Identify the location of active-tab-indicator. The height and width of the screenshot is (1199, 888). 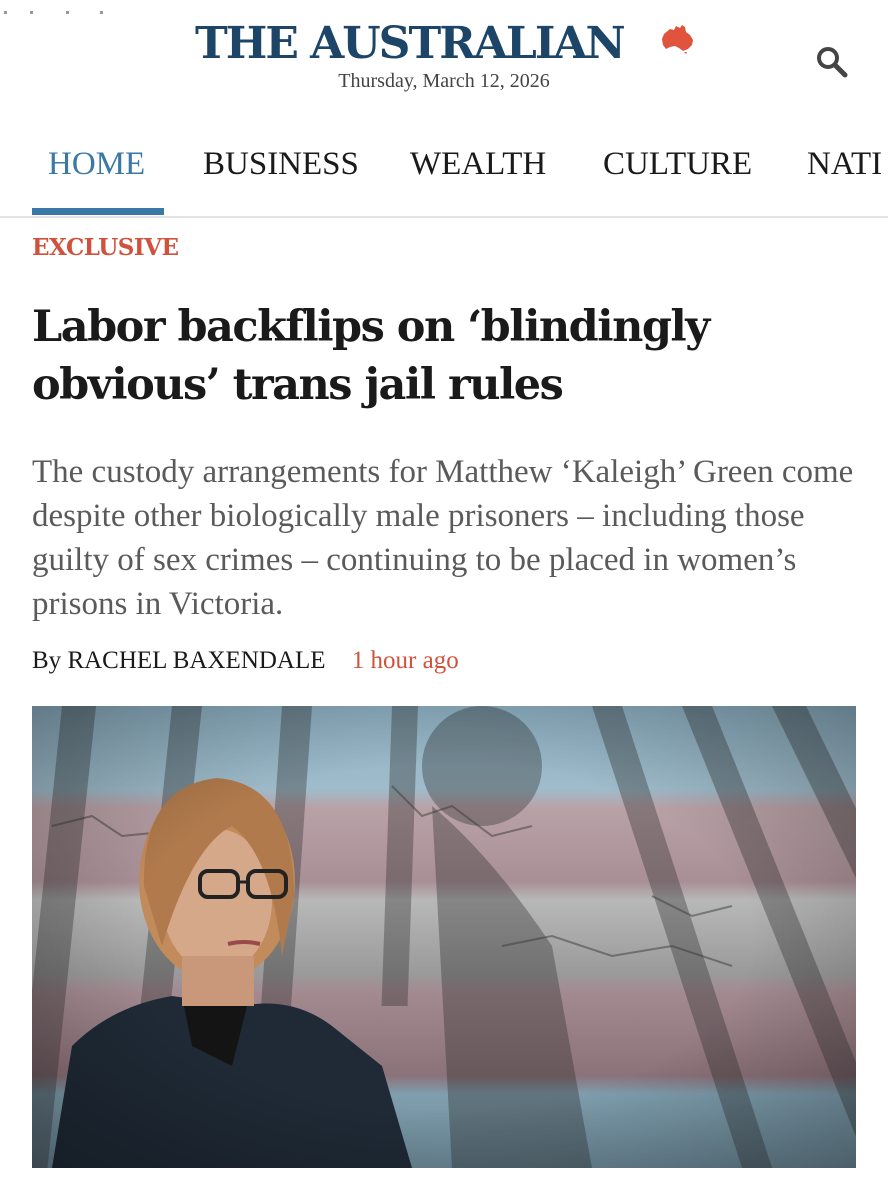
(98, 211).